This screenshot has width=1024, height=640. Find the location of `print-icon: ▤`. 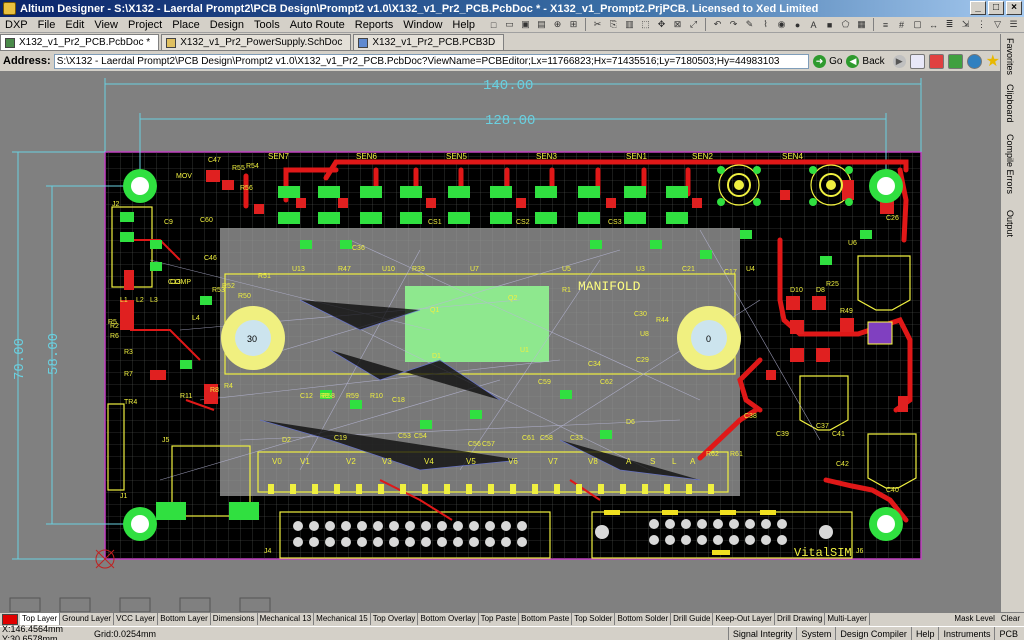

print-icon: ▤ is located at coordinates (541, 25).